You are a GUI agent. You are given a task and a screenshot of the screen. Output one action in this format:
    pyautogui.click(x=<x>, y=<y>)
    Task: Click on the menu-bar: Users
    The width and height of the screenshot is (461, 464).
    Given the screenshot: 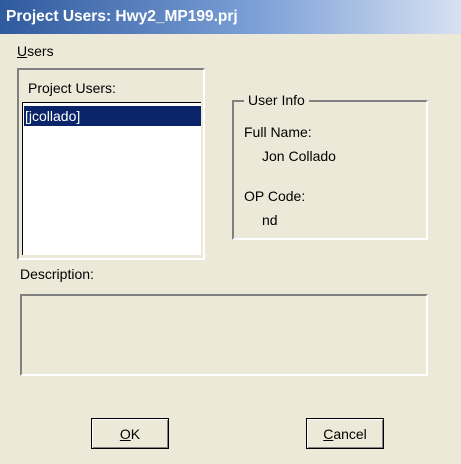 What is the action you would take?
    pyautogui.click(x=230, y=48)
    